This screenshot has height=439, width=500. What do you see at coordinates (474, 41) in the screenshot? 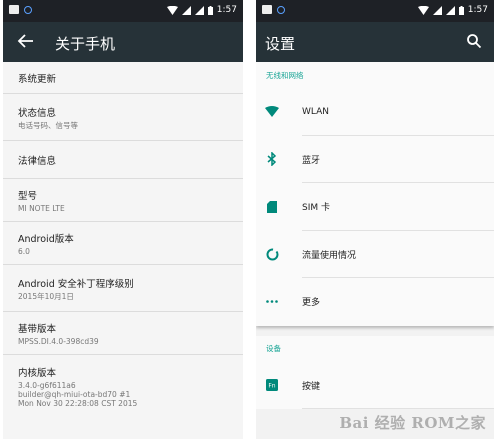
I see `search-icon` at bounding box center [474, 41].